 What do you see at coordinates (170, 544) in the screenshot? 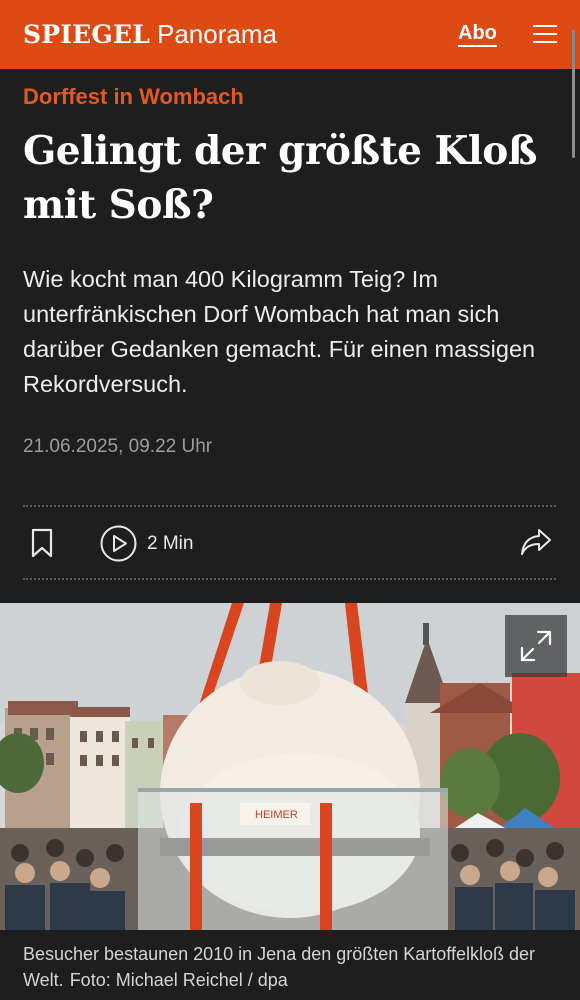
I see `audio-duration: 2 Min` at bounding box center [170, 544].